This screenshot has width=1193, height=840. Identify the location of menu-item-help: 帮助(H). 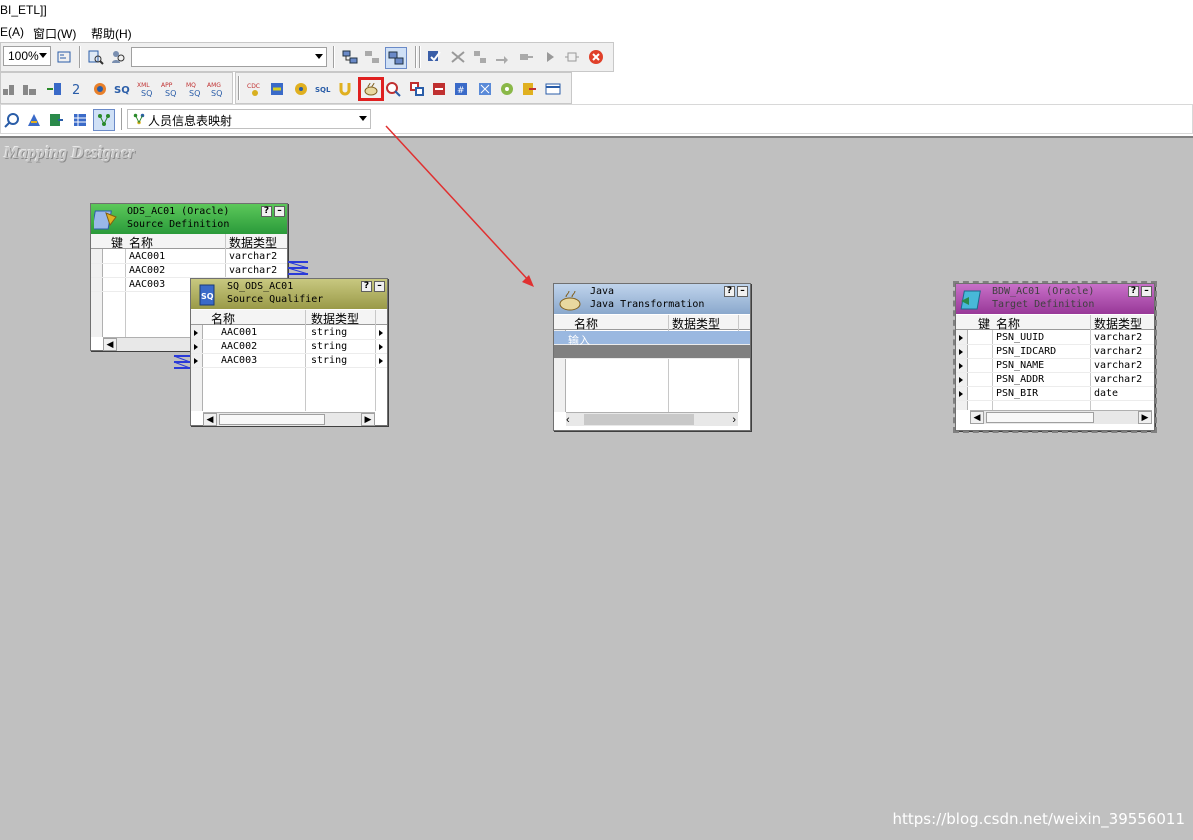
(111, 33).